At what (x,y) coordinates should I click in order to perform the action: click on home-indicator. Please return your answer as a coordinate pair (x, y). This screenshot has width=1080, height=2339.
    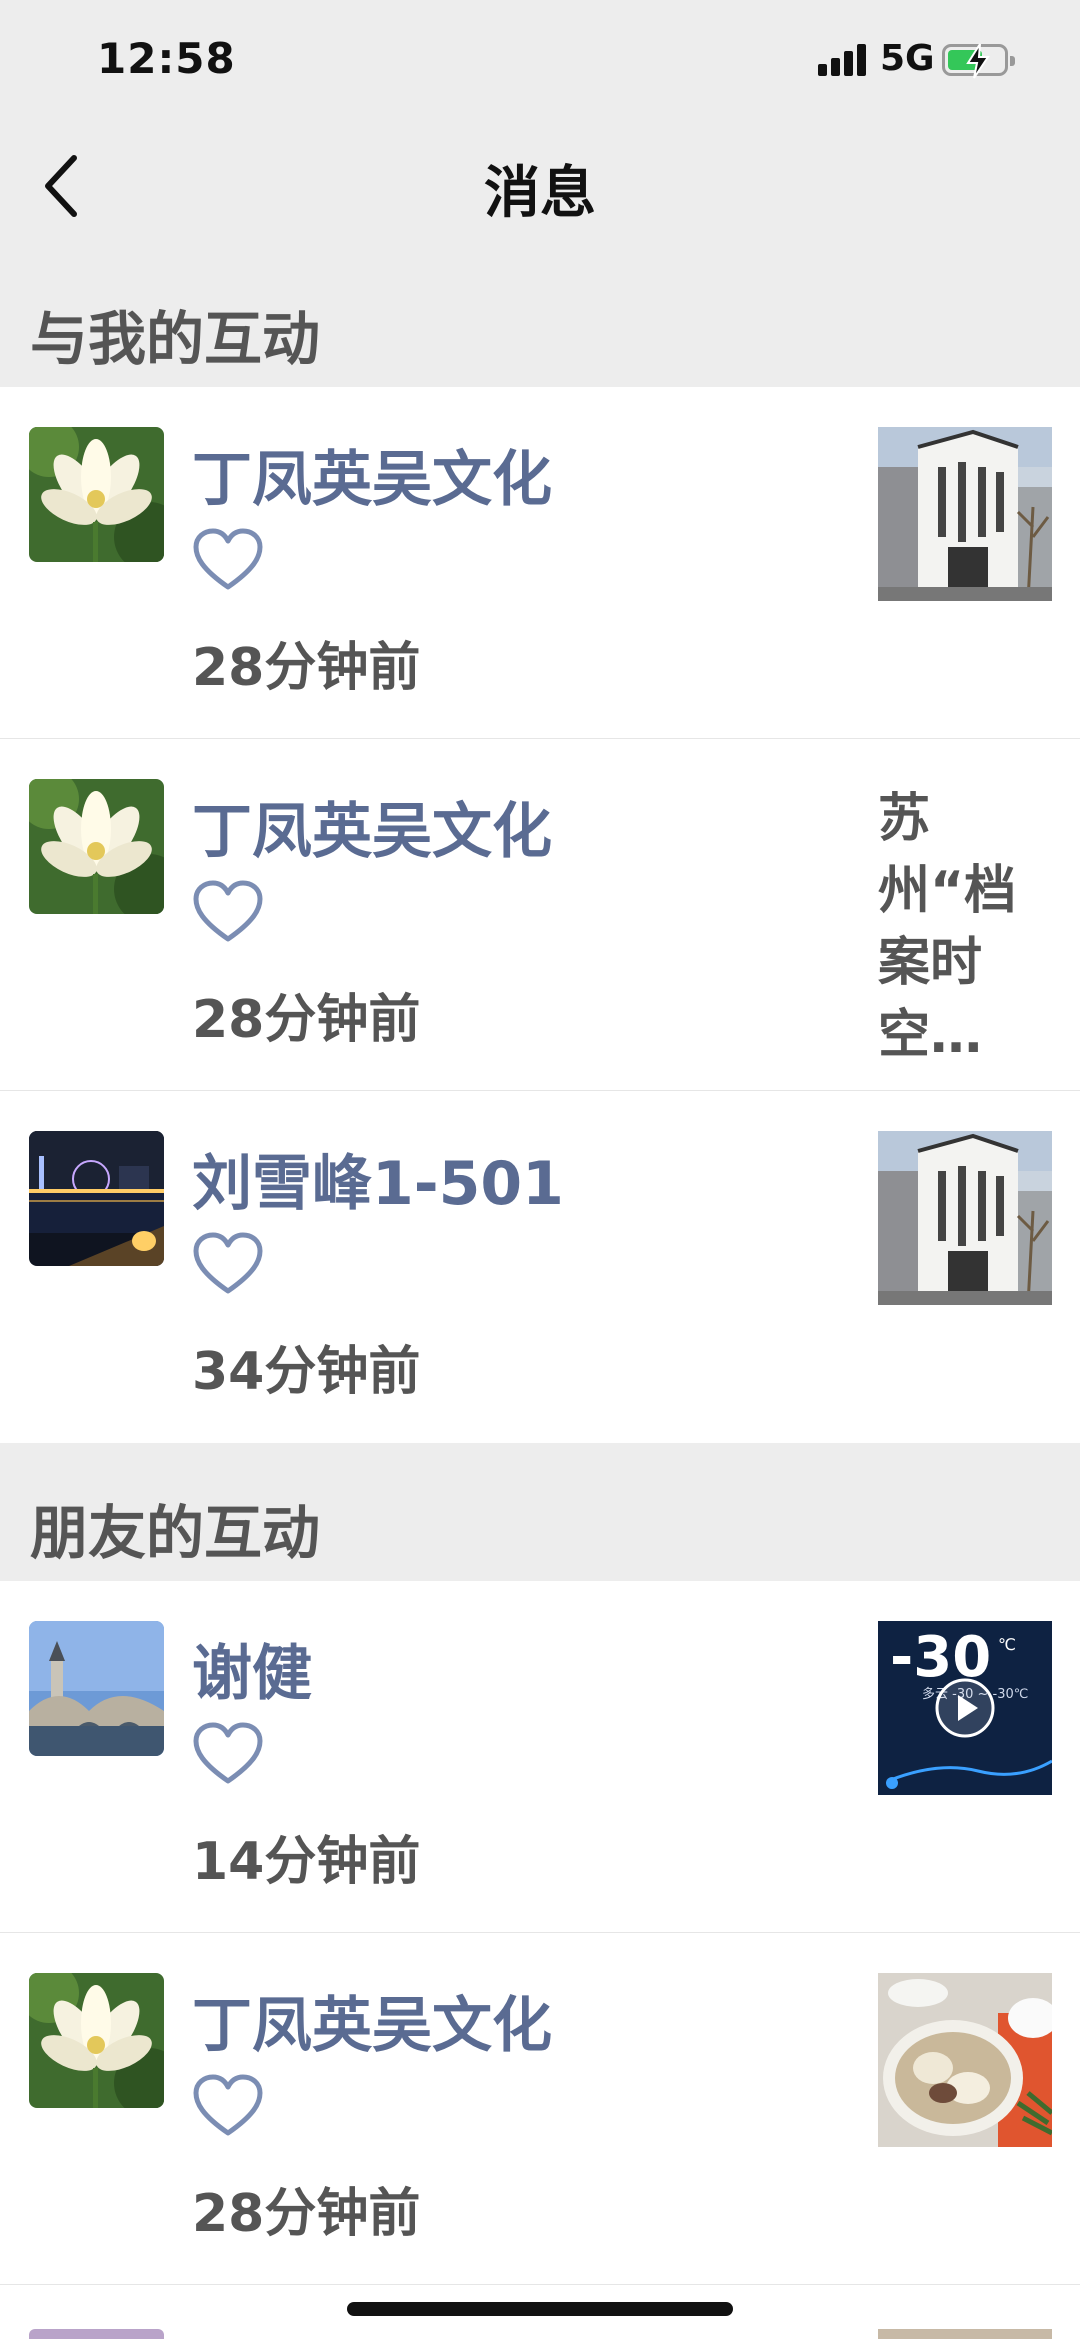
    Looking at the image, I should click on (540, 2309).